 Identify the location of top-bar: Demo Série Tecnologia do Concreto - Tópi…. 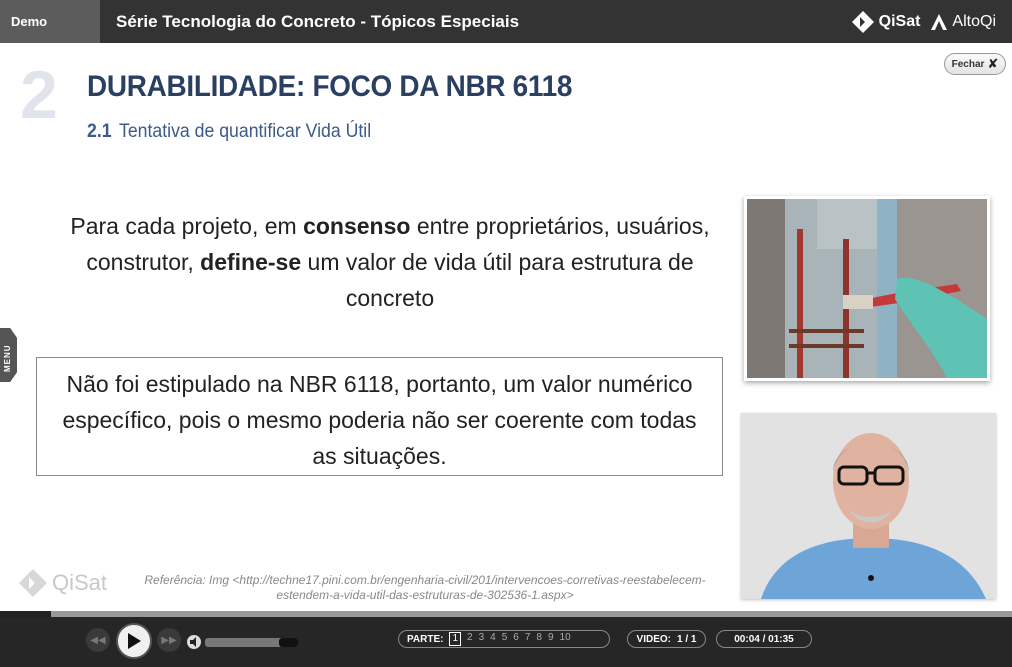
(506, 21).